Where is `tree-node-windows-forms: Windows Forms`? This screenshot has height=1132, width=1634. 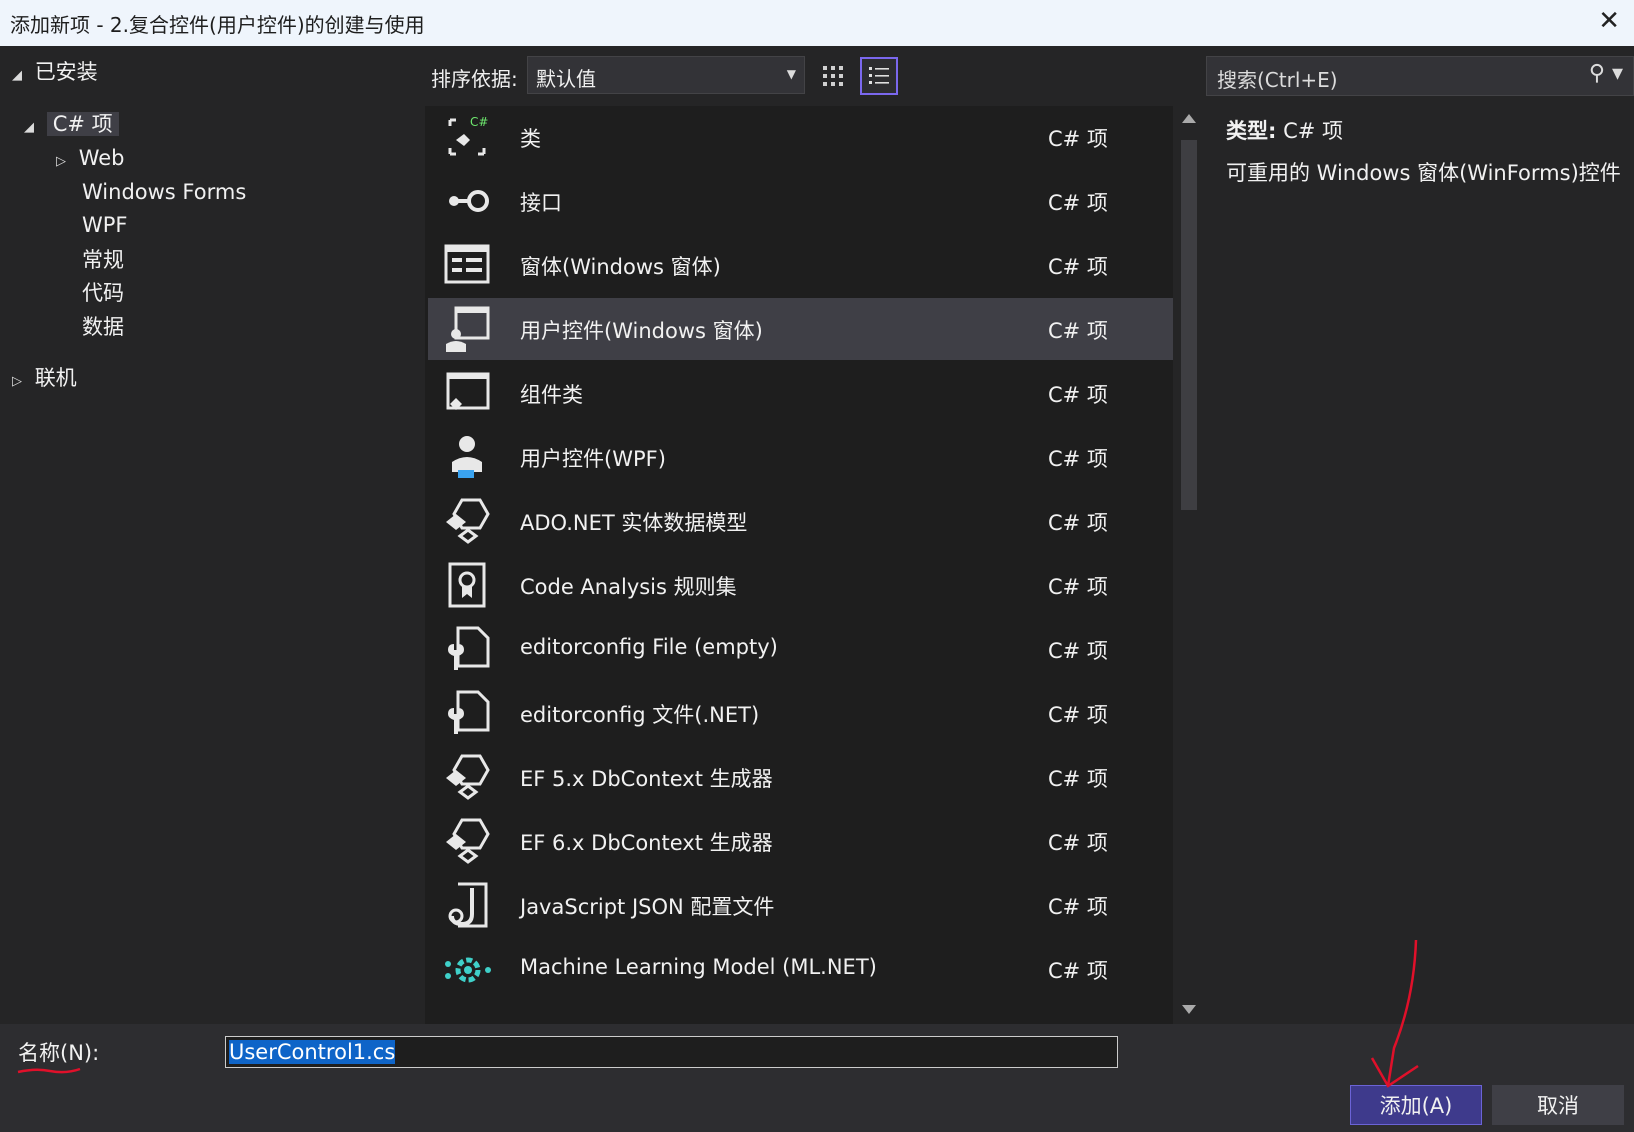
tree-node-windows-forms: Windows Forms is located at coordinates (164, 192).